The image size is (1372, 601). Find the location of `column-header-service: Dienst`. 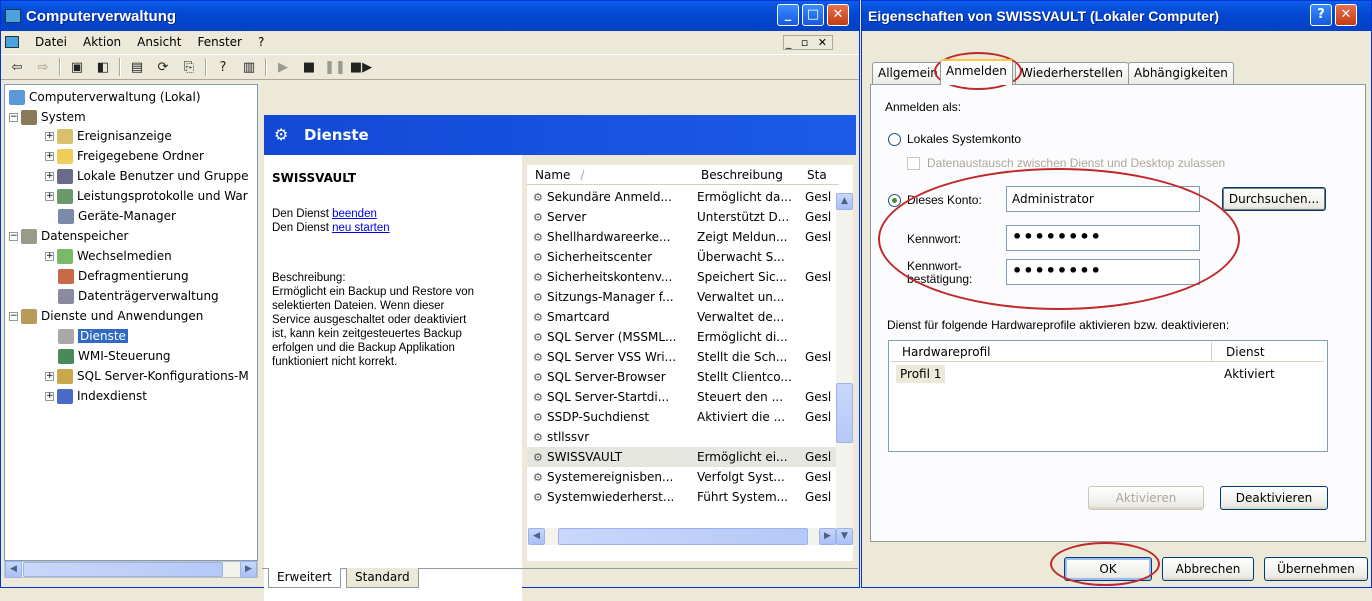

column-header-service: Dienst is located at coordinates (1268, 352).